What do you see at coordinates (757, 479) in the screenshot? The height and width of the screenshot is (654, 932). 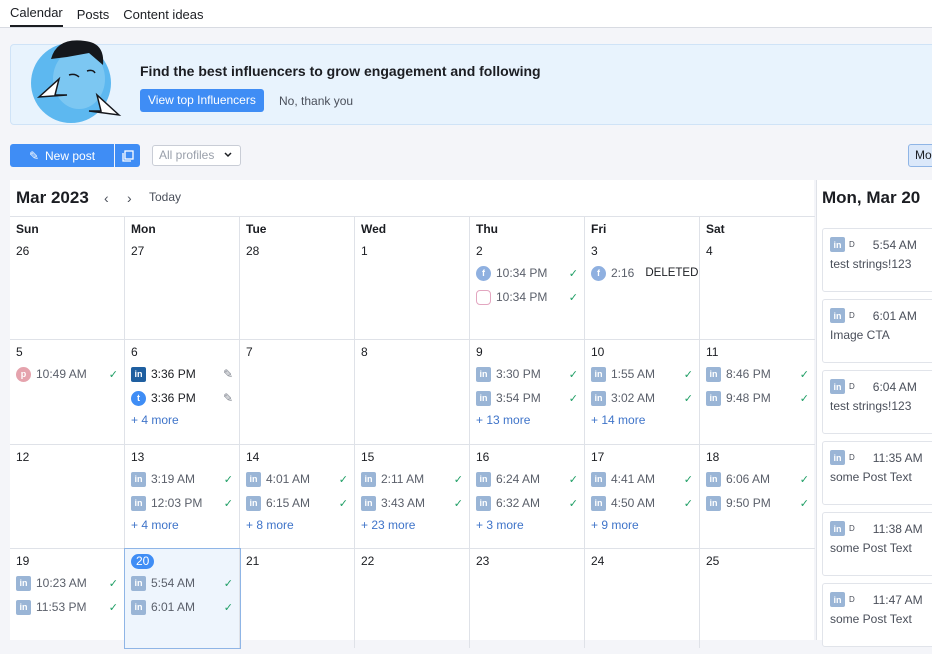 I see `post-event: in 6:06 AM ✓` at bounding box center [757, 479].